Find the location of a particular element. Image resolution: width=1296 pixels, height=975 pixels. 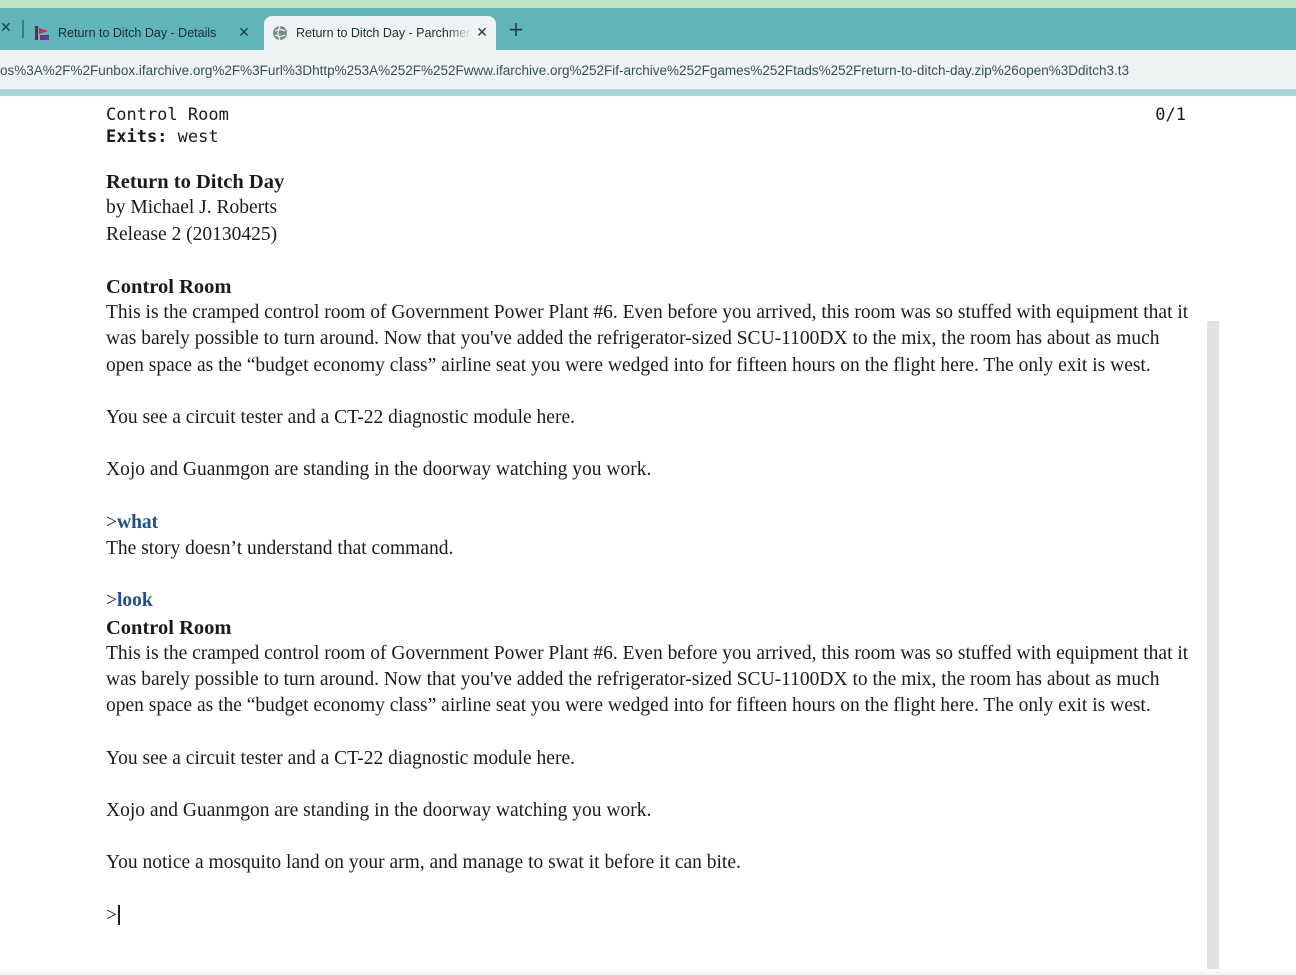

tab-details: Return to Ditch Day - Details ✕ is located at coordinates (144, 33).